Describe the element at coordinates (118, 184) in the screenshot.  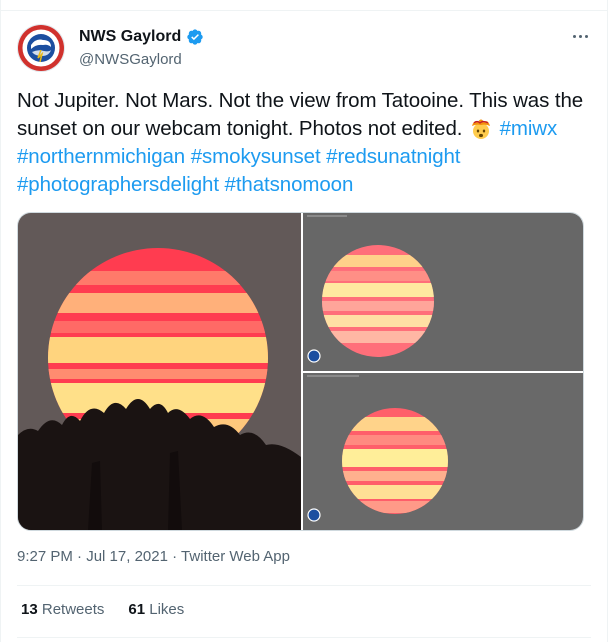
I see `hashtag-link: #photographersdelight` at that location.